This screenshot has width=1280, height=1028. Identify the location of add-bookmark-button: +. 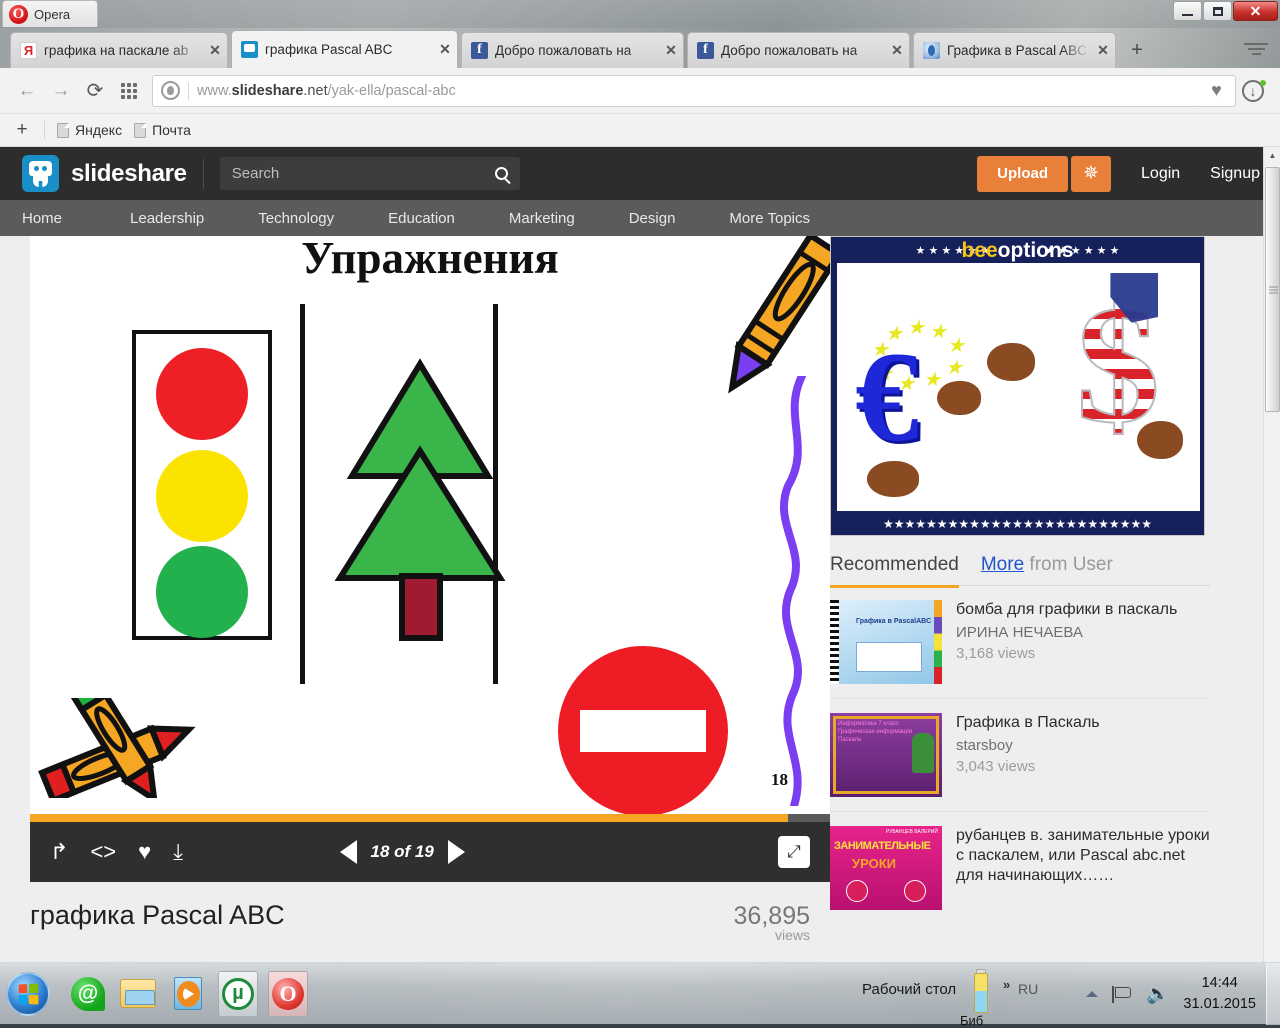
(22, 130).